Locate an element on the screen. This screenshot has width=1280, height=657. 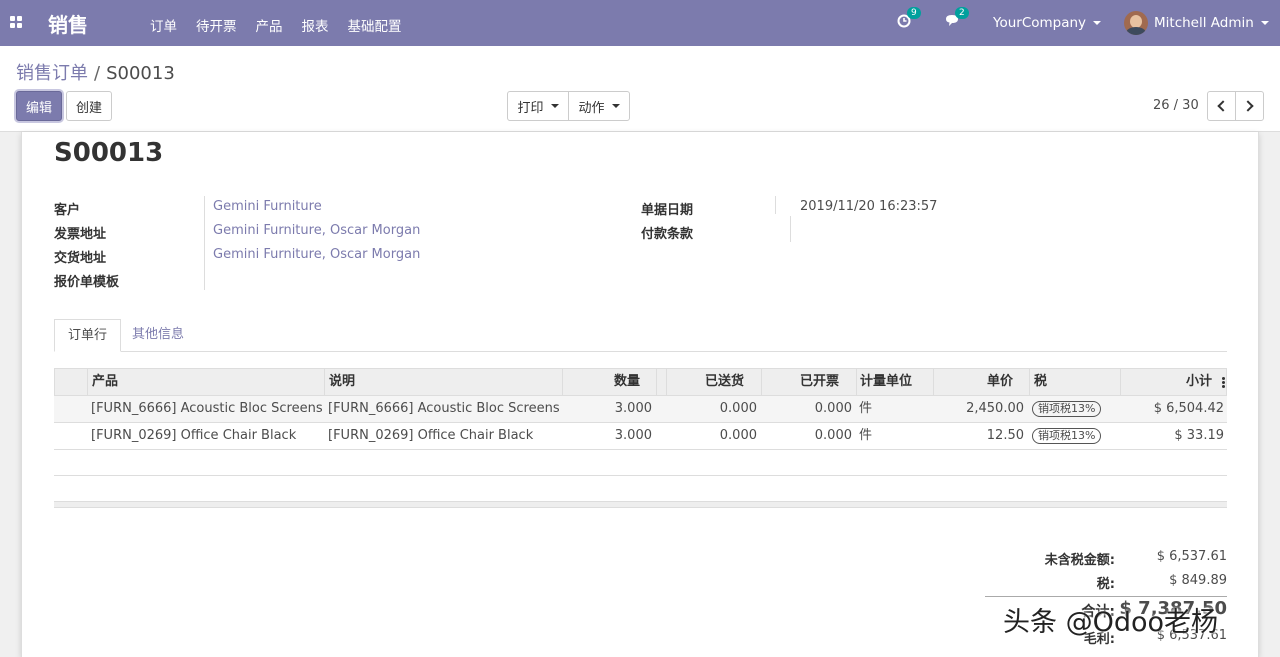
header-unit-price: 单价 is located at coordinates (973, 382).